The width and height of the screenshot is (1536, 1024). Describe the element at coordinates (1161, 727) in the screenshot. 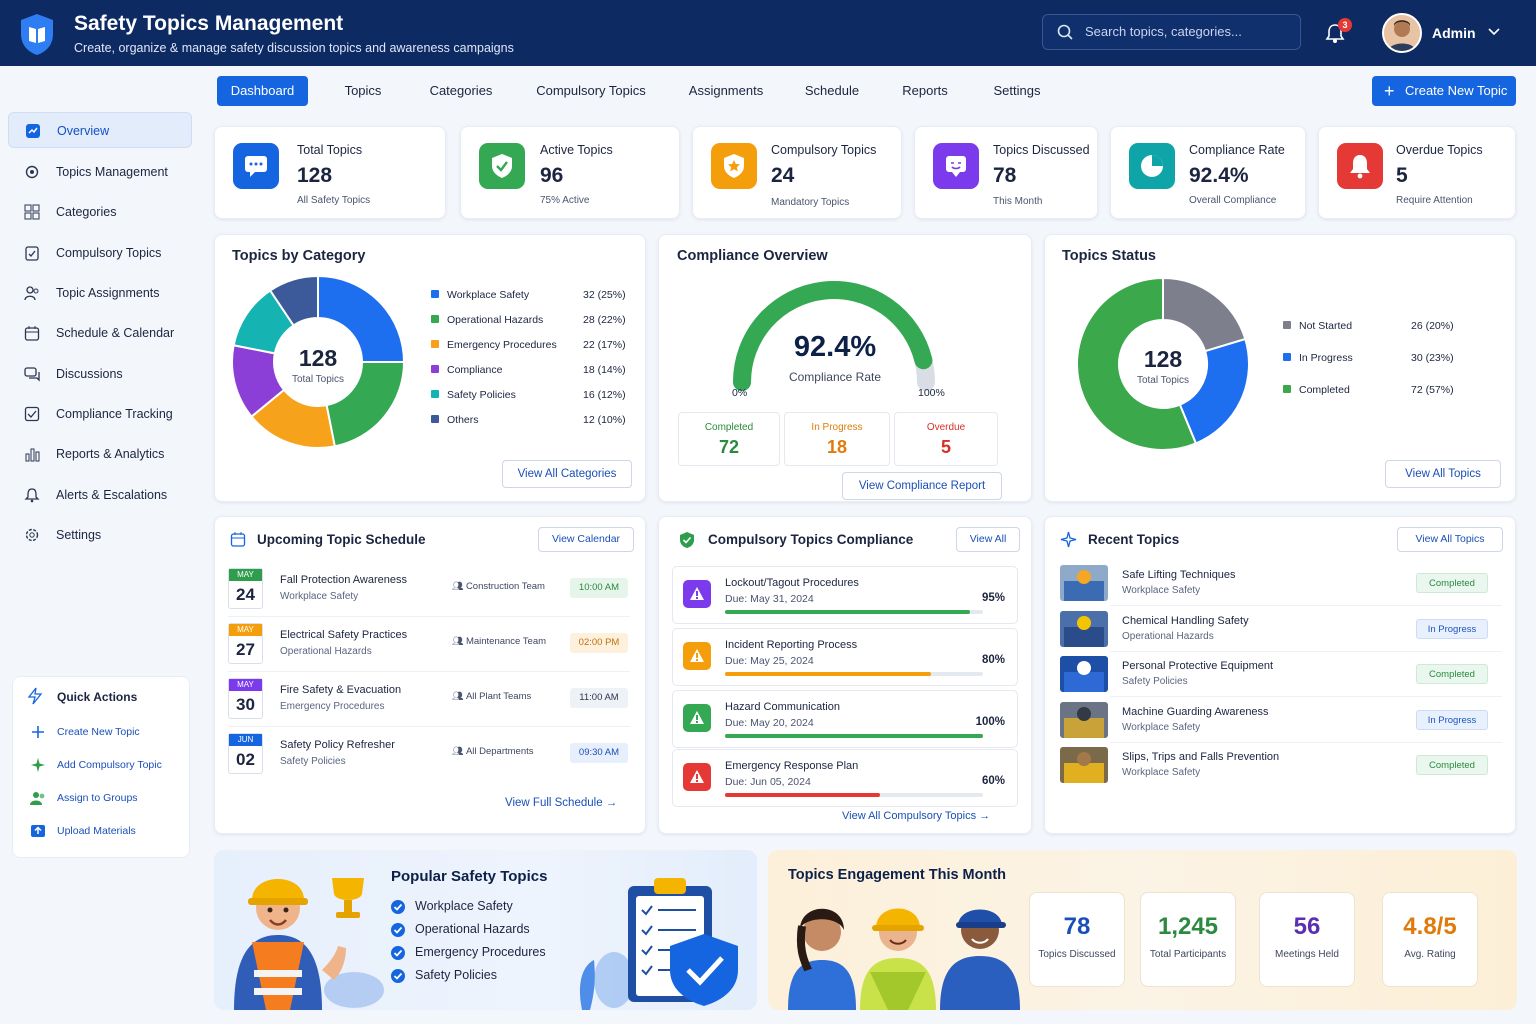

I see `recent-topic-category: Workplace Safety` at that location.